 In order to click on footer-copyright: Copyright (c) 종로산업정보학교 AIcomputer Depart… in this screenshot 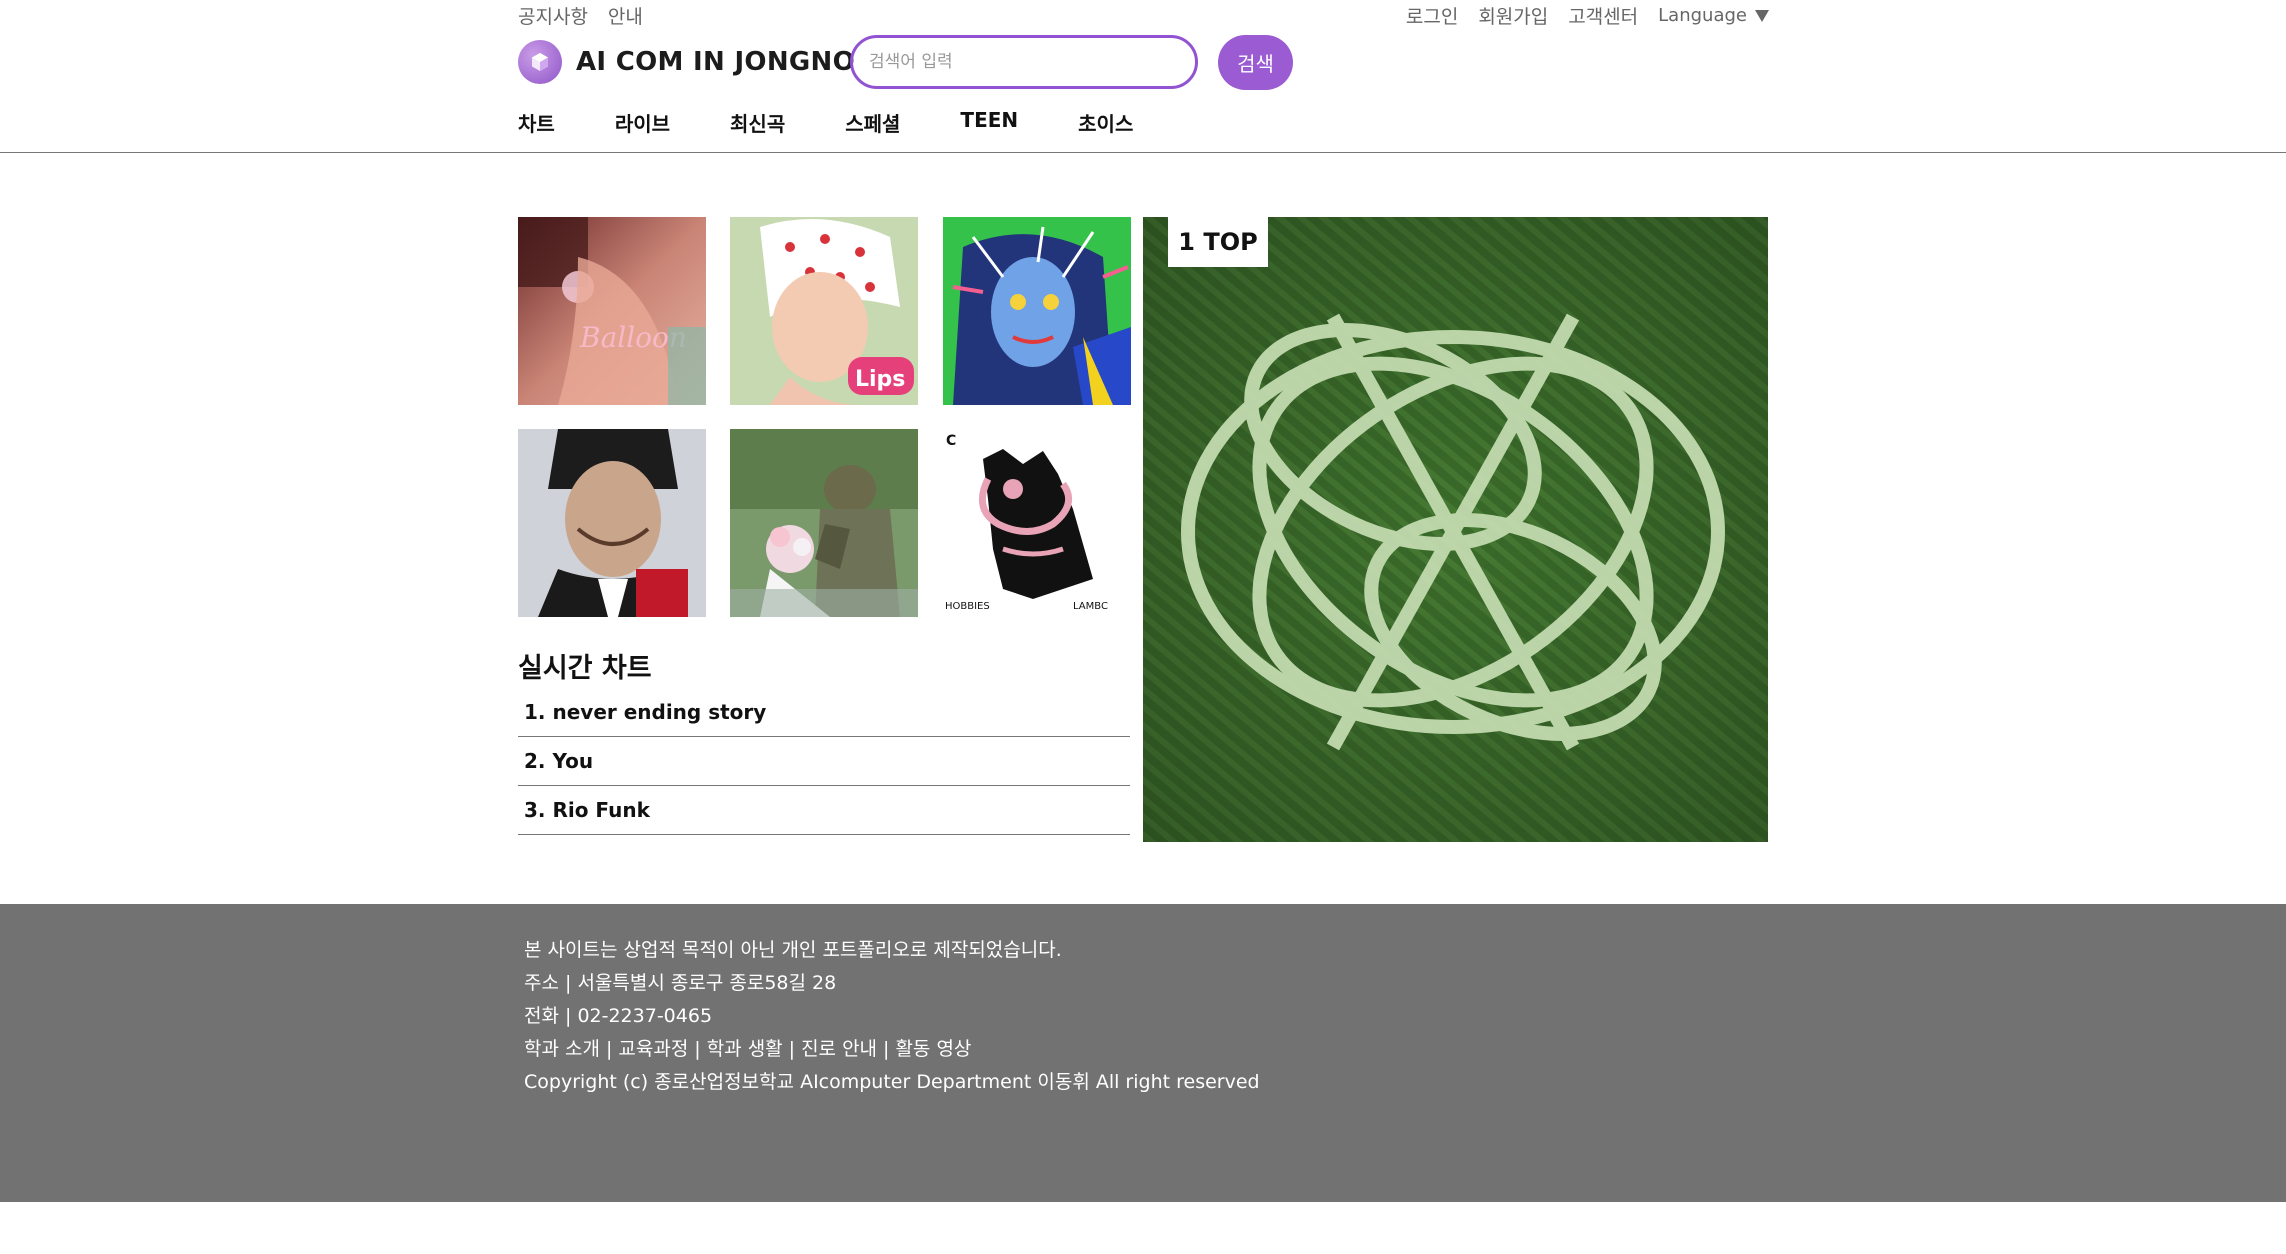, I will do `click(892, 1082)`.